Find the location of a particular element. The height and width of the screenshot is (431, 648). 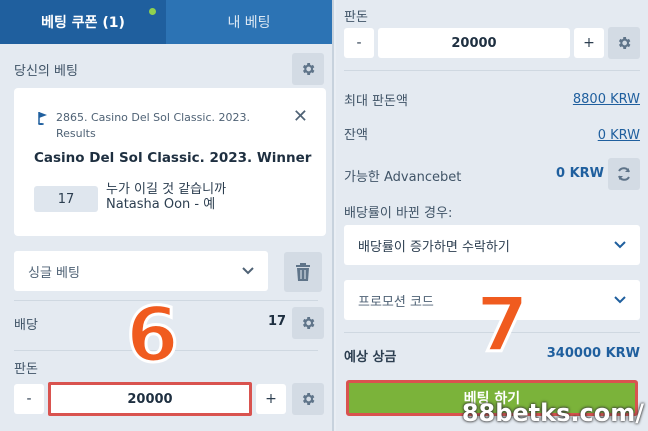

bet-slip-tabs: 베팅 쿠폰 (1) 내 베팅 is located at coordinates (166, 22).